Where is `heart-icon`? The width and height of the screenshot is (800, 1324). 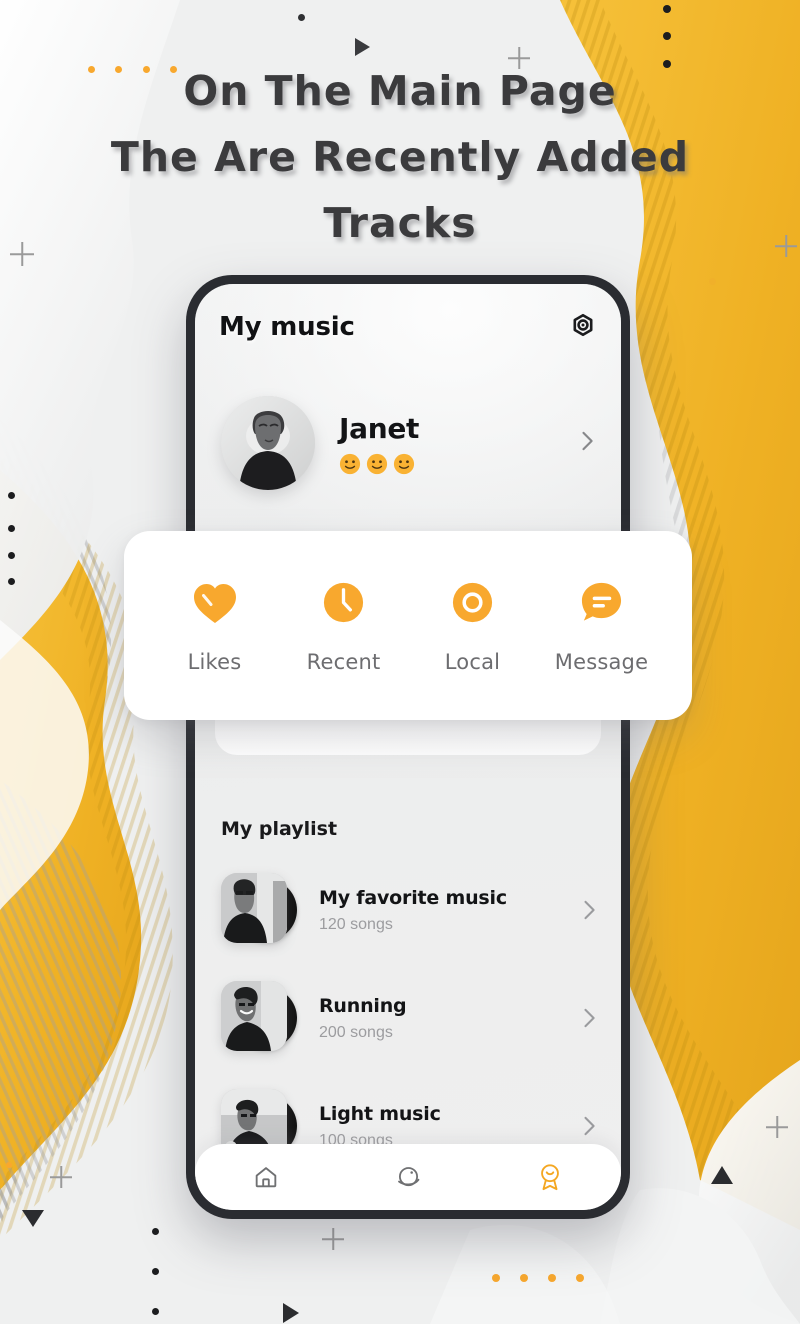 heart-icon is located at coordinates (215, 603).